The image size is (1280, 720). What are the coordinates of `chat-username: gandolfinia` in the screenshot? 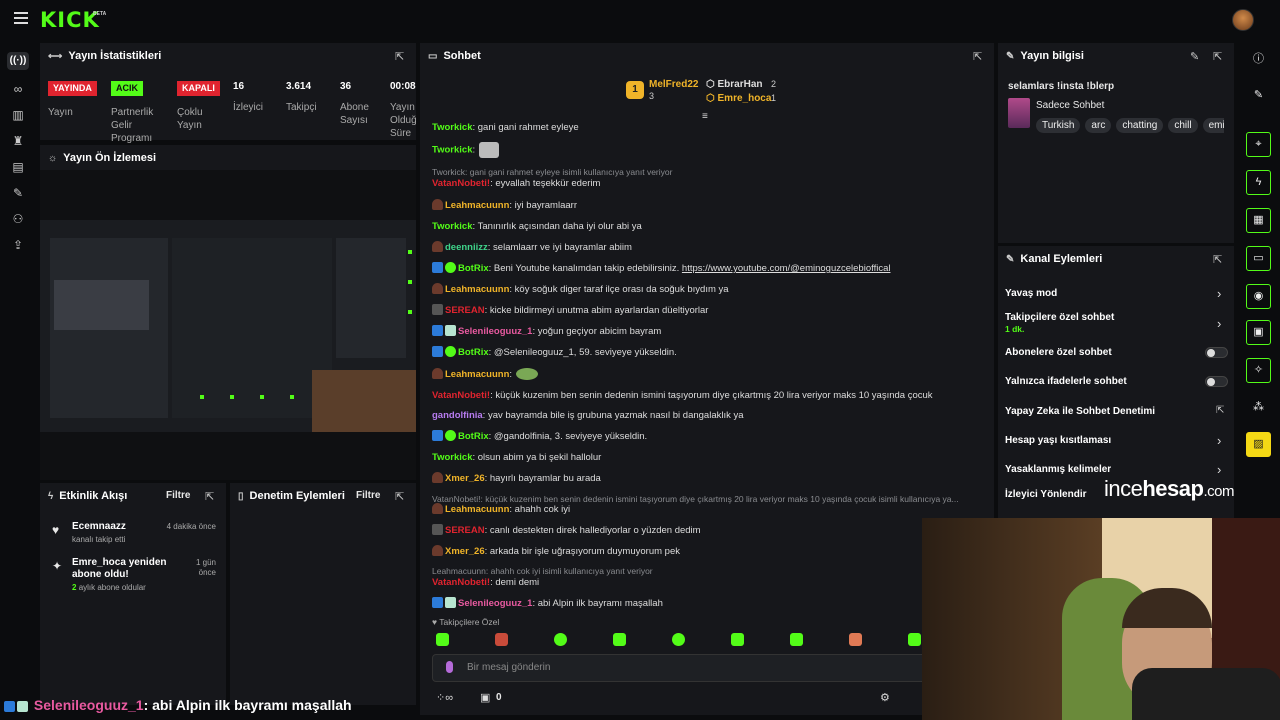 It's located at (457, 415).